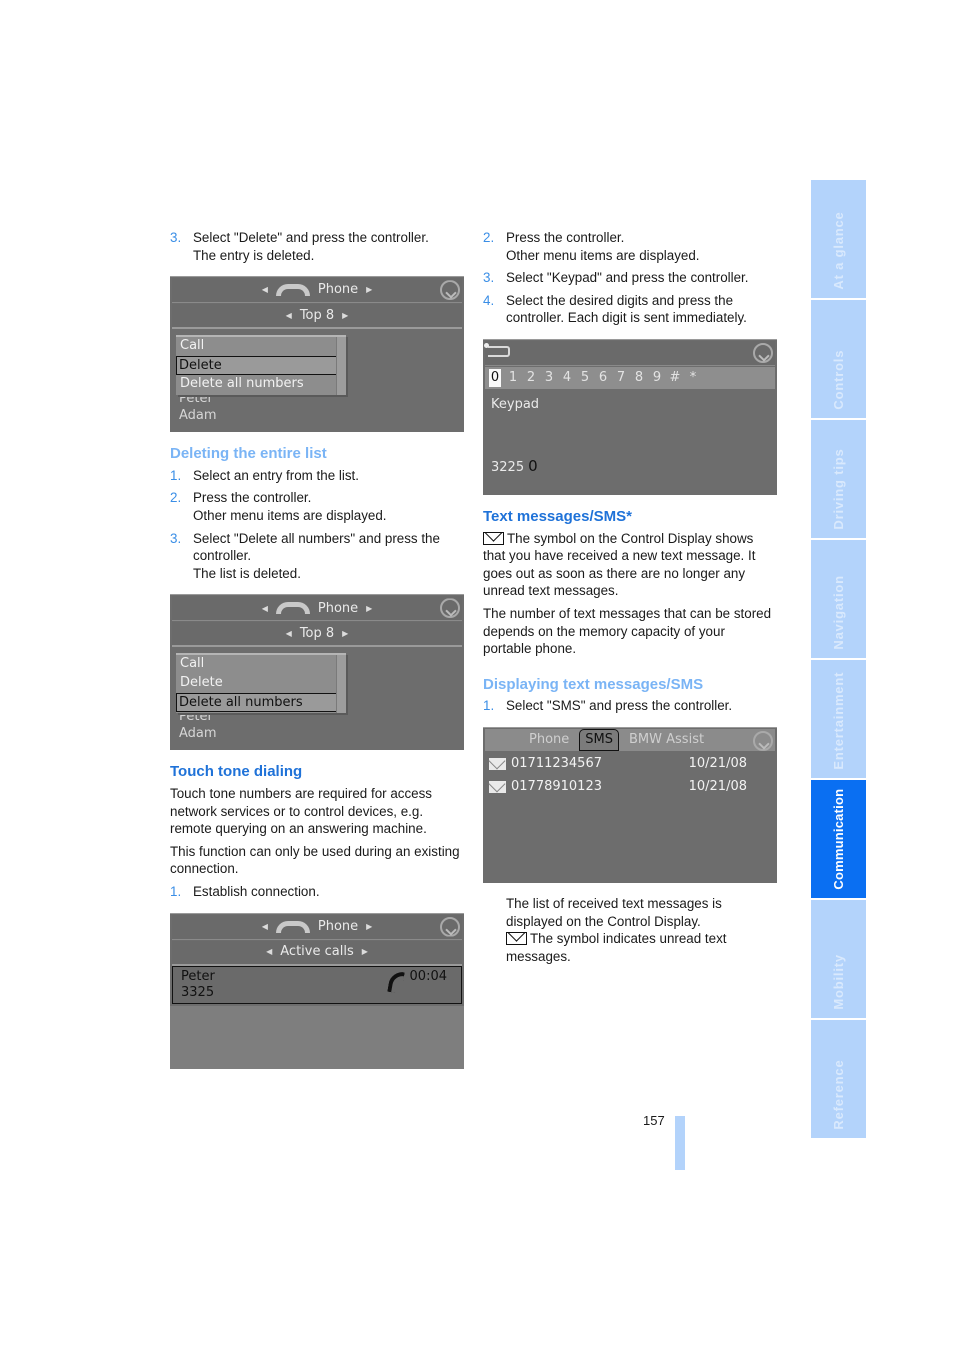 This screenshot has width=954, height=1351. I want to click on step-text: Press the controller., so click(565, 237).